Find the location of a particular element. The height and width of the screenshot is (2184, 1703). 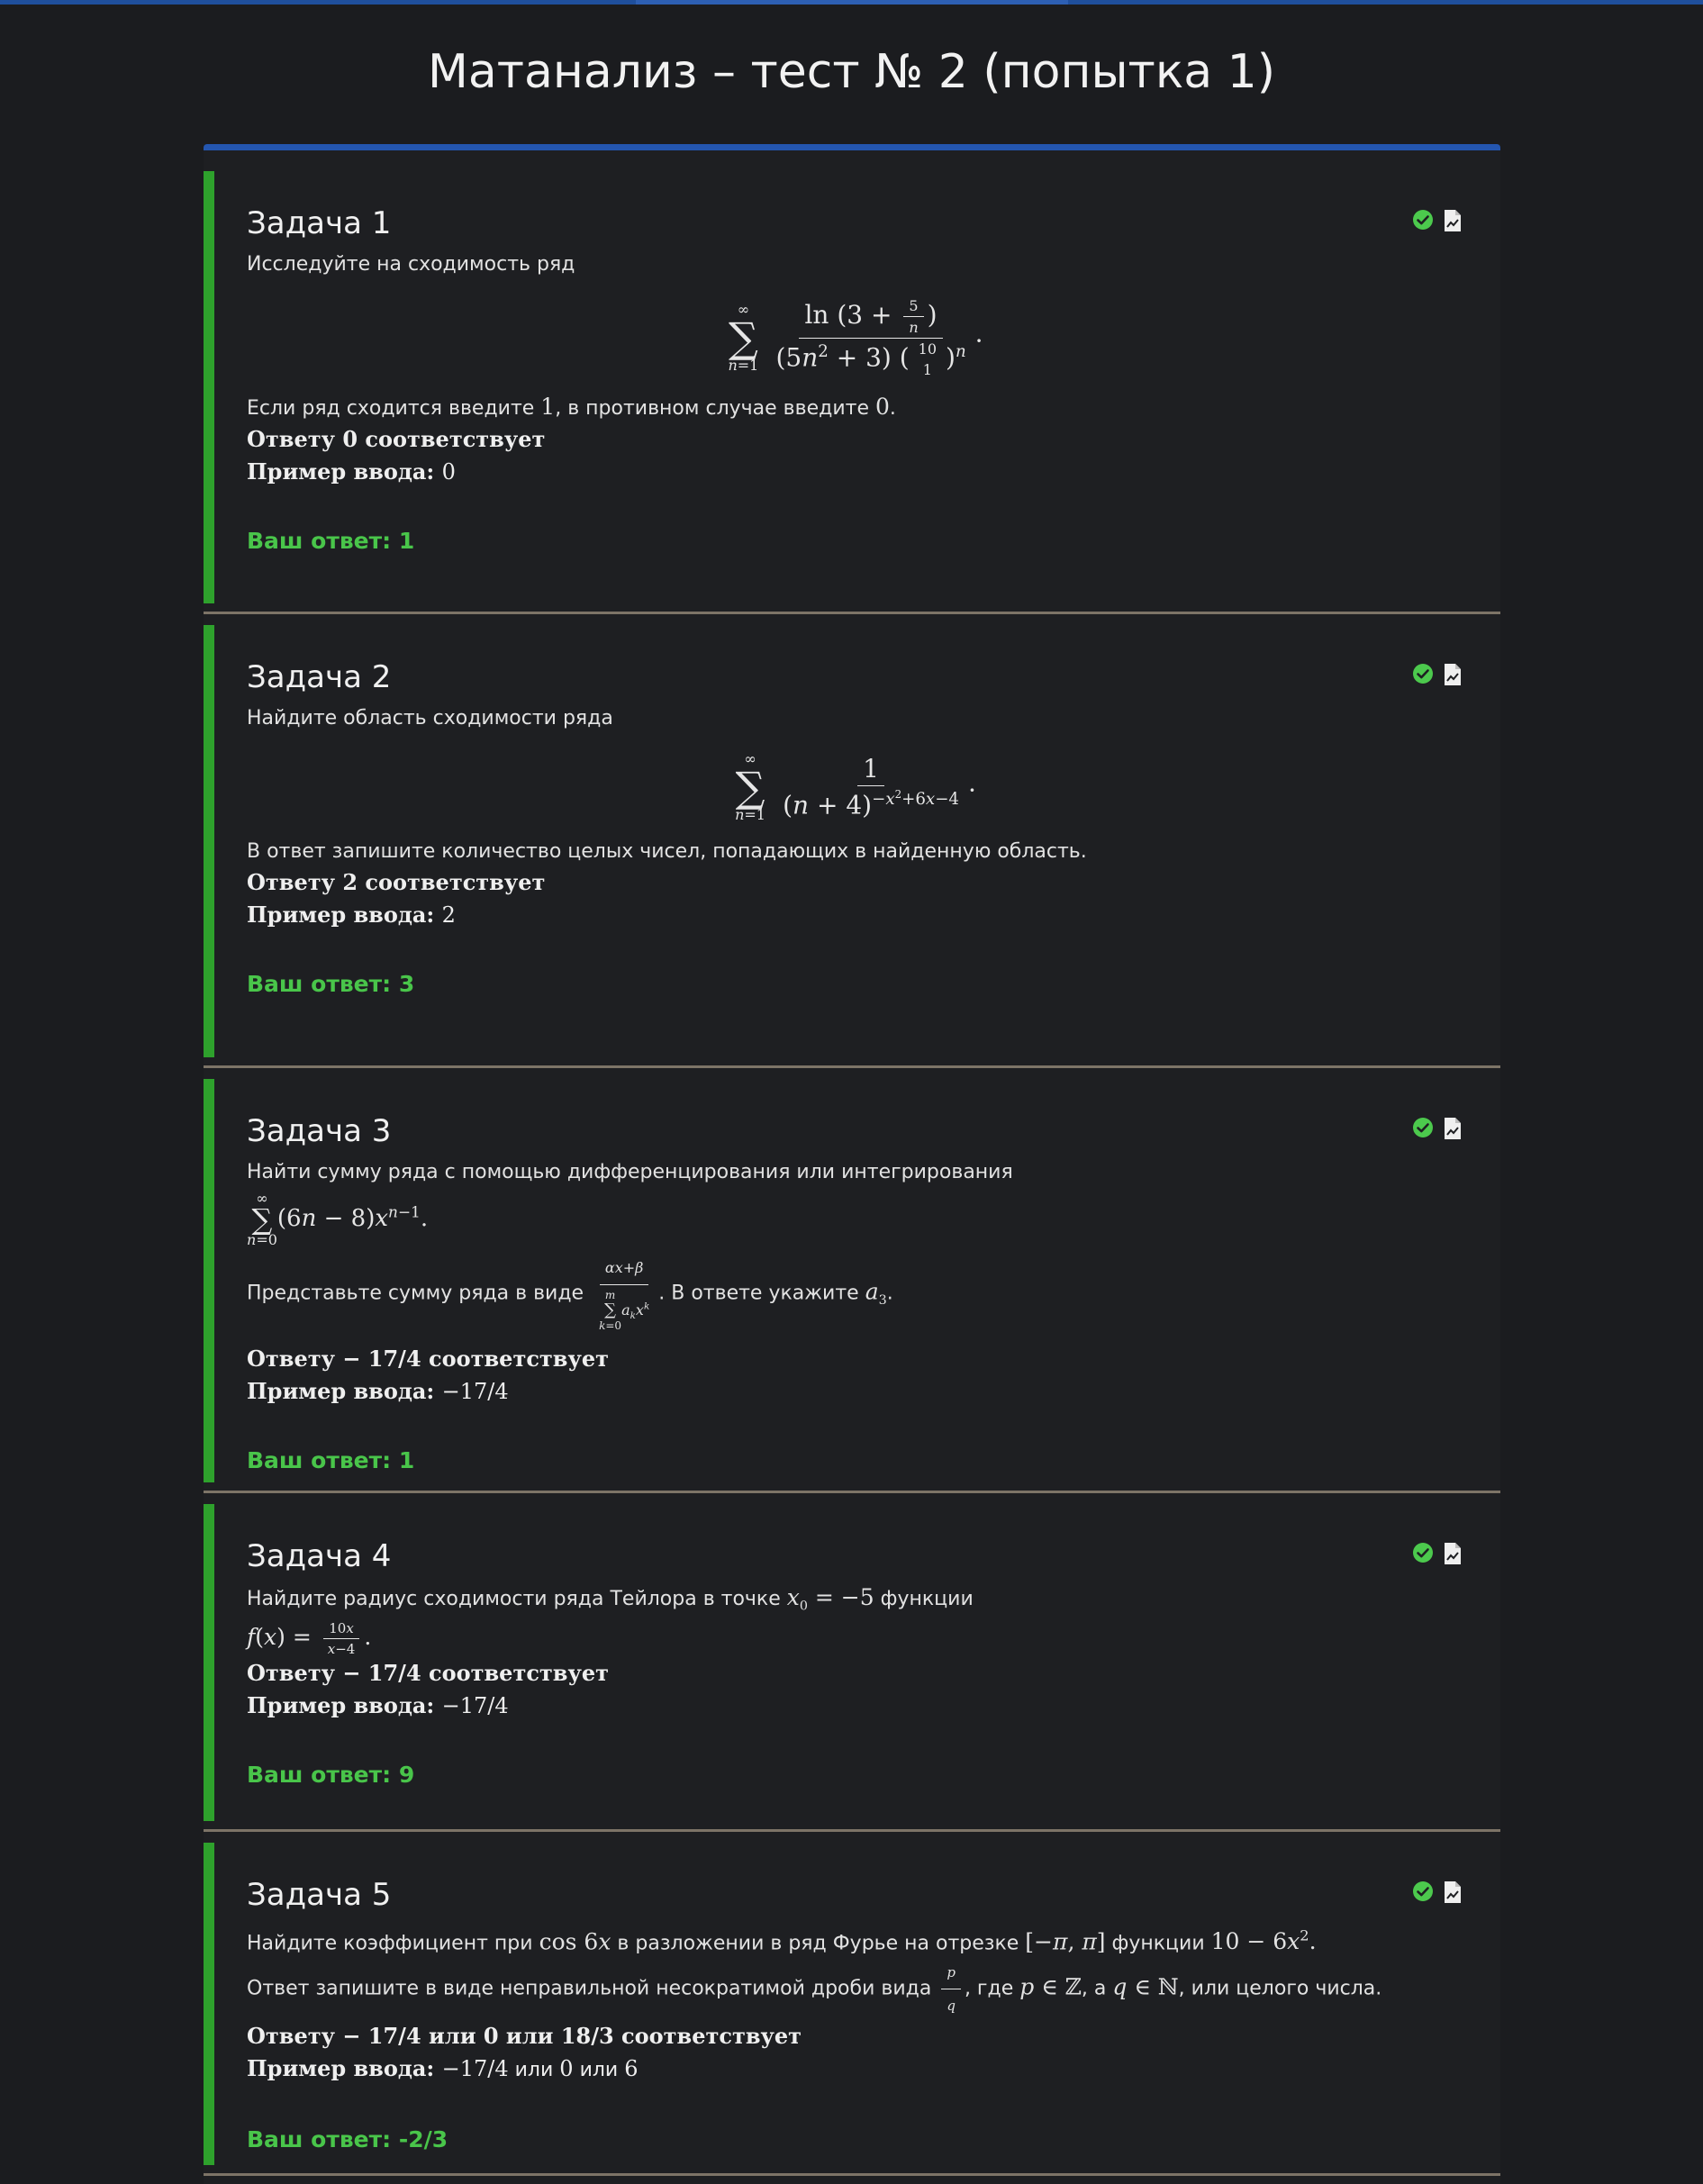

your-answer: Ваш ответ: 3 is located at coordinates (331, 984).